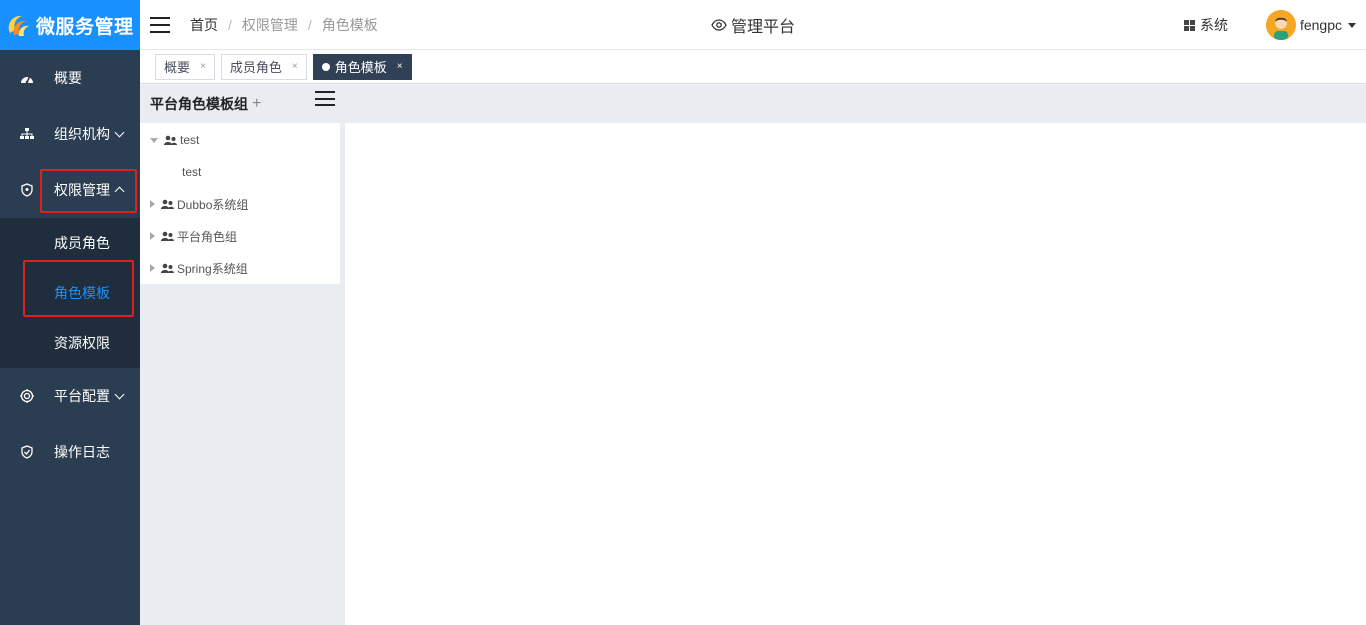 Image resolution: width=1366 pixels, height=625 pixels. Describe the element at coordinates (256, 104) in the screenshot. I see `add-group-button: +` at that location.